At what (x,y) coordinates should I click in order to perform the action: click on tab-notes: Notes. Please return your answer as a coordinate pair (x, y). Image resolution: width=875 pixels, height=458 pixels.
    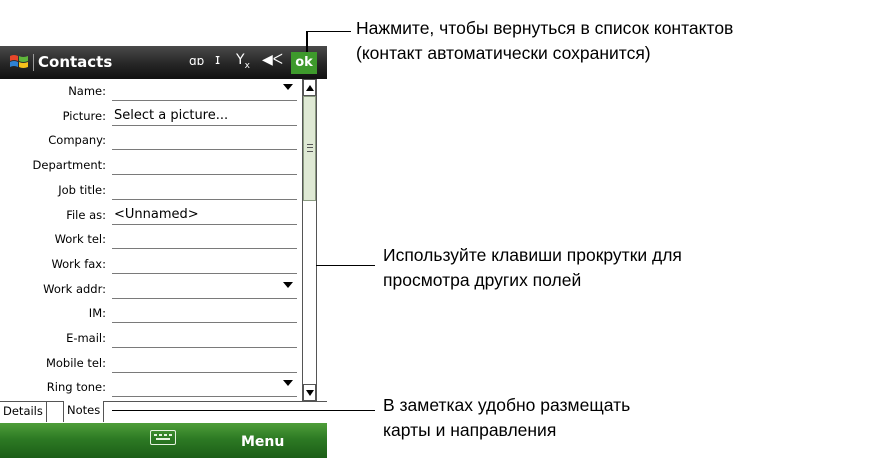
    Looking at the image, I should click on (84, 411).